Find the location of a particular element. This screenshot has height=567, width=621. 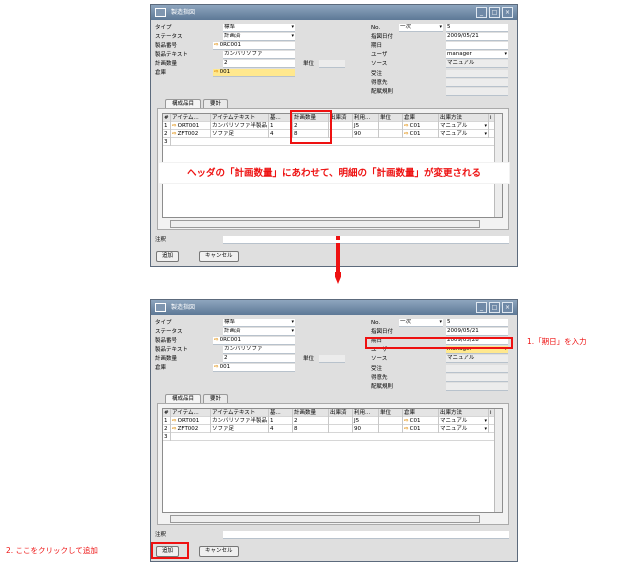

col-header-planned-qty: 計画数量 is located at coordinates (311, 413).